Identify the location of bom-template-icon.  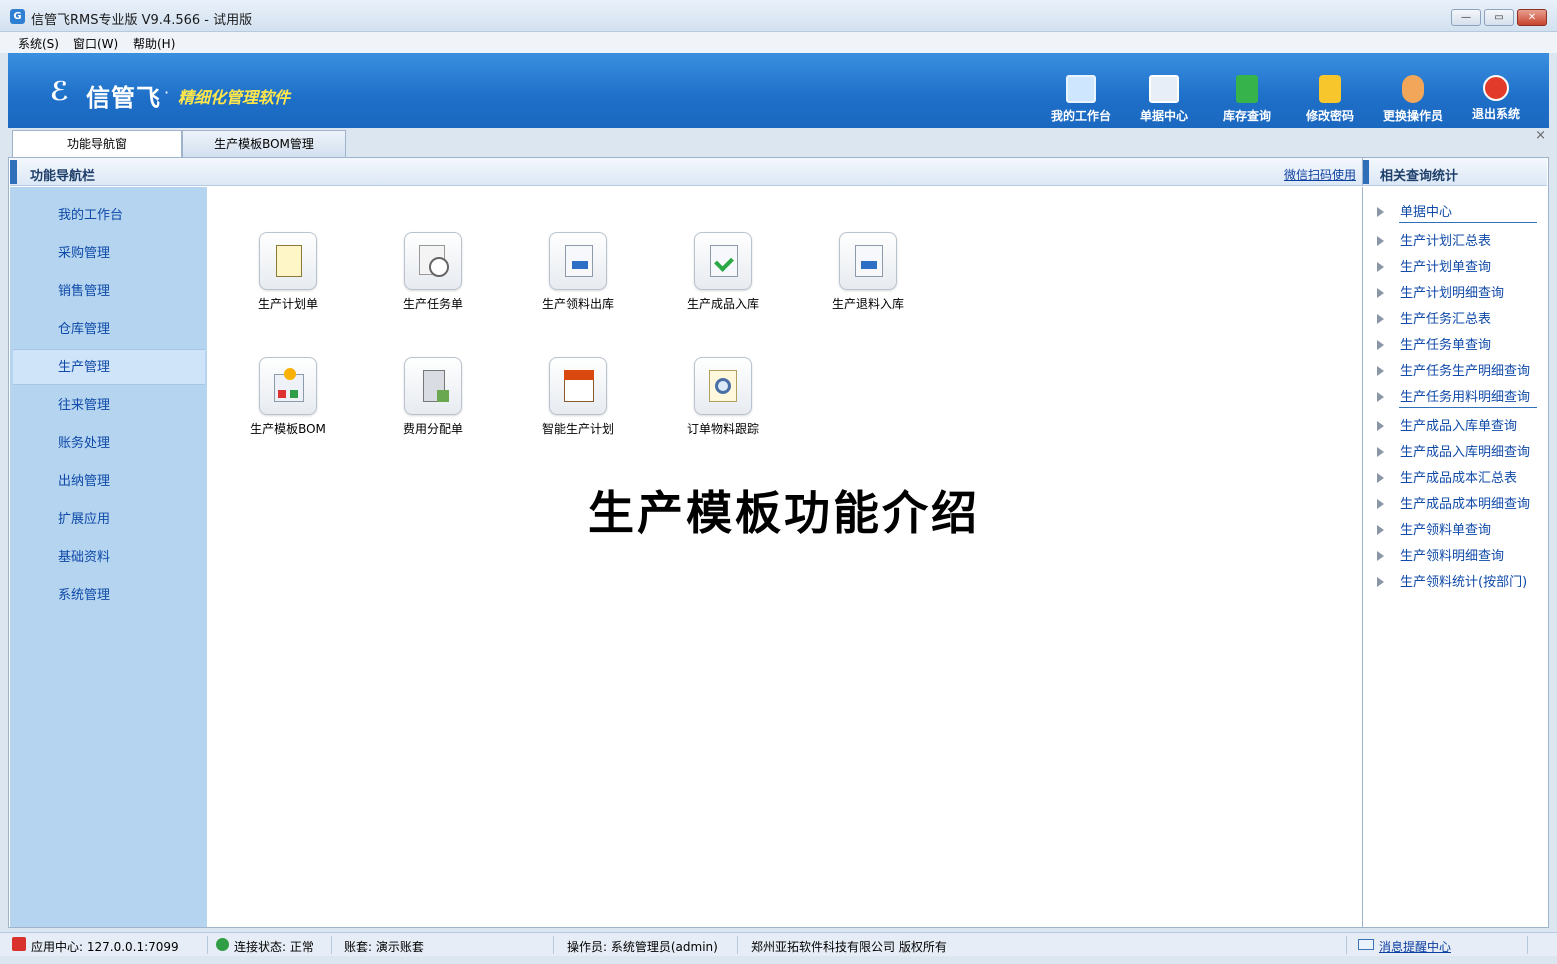
(288, 386).